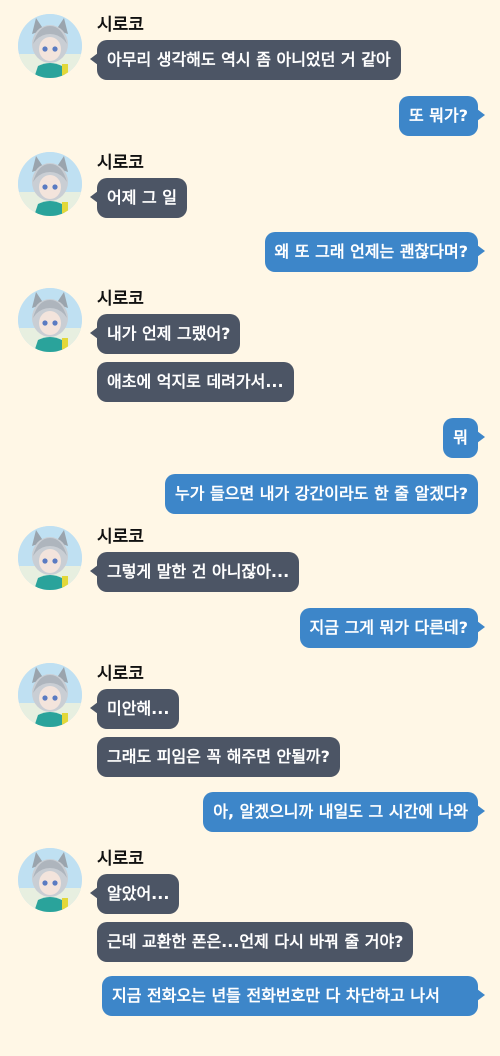 Image resolution: width=500 pixels, height=1056 pixels. What do you see at coordinates (218, 757) in the screenshot?
I see `message-bubble: 그래도 피임은 꼭 해주면 안될까?` at bounding box center [218, 757].